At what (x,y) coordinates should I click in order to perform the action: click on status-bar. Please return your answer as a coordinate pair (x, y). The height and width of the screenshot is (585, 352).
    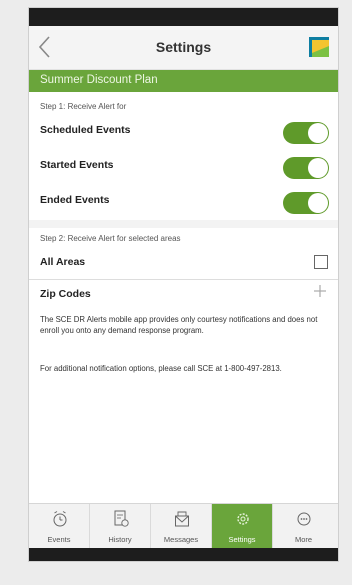
    Looking at the image, I should click on (183, 17).